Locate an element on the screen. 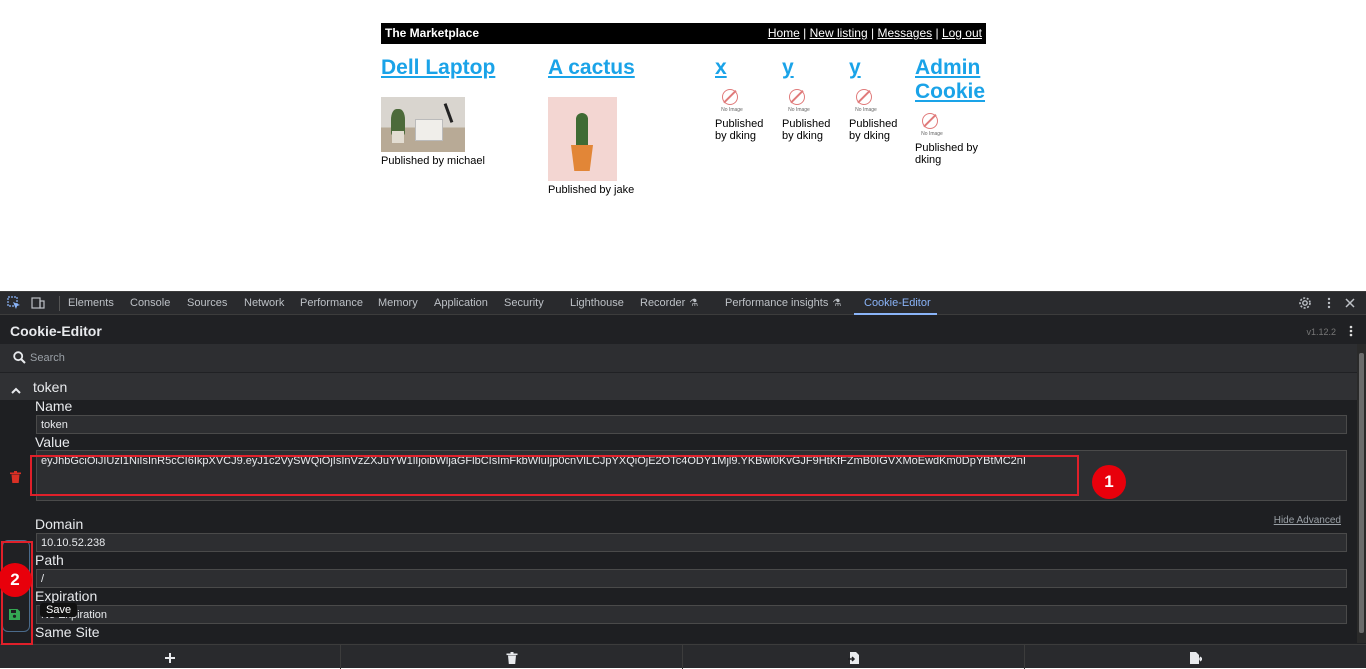 This screenshot has width=1366, height=669. search-bar is located at coordinates (678, 358).